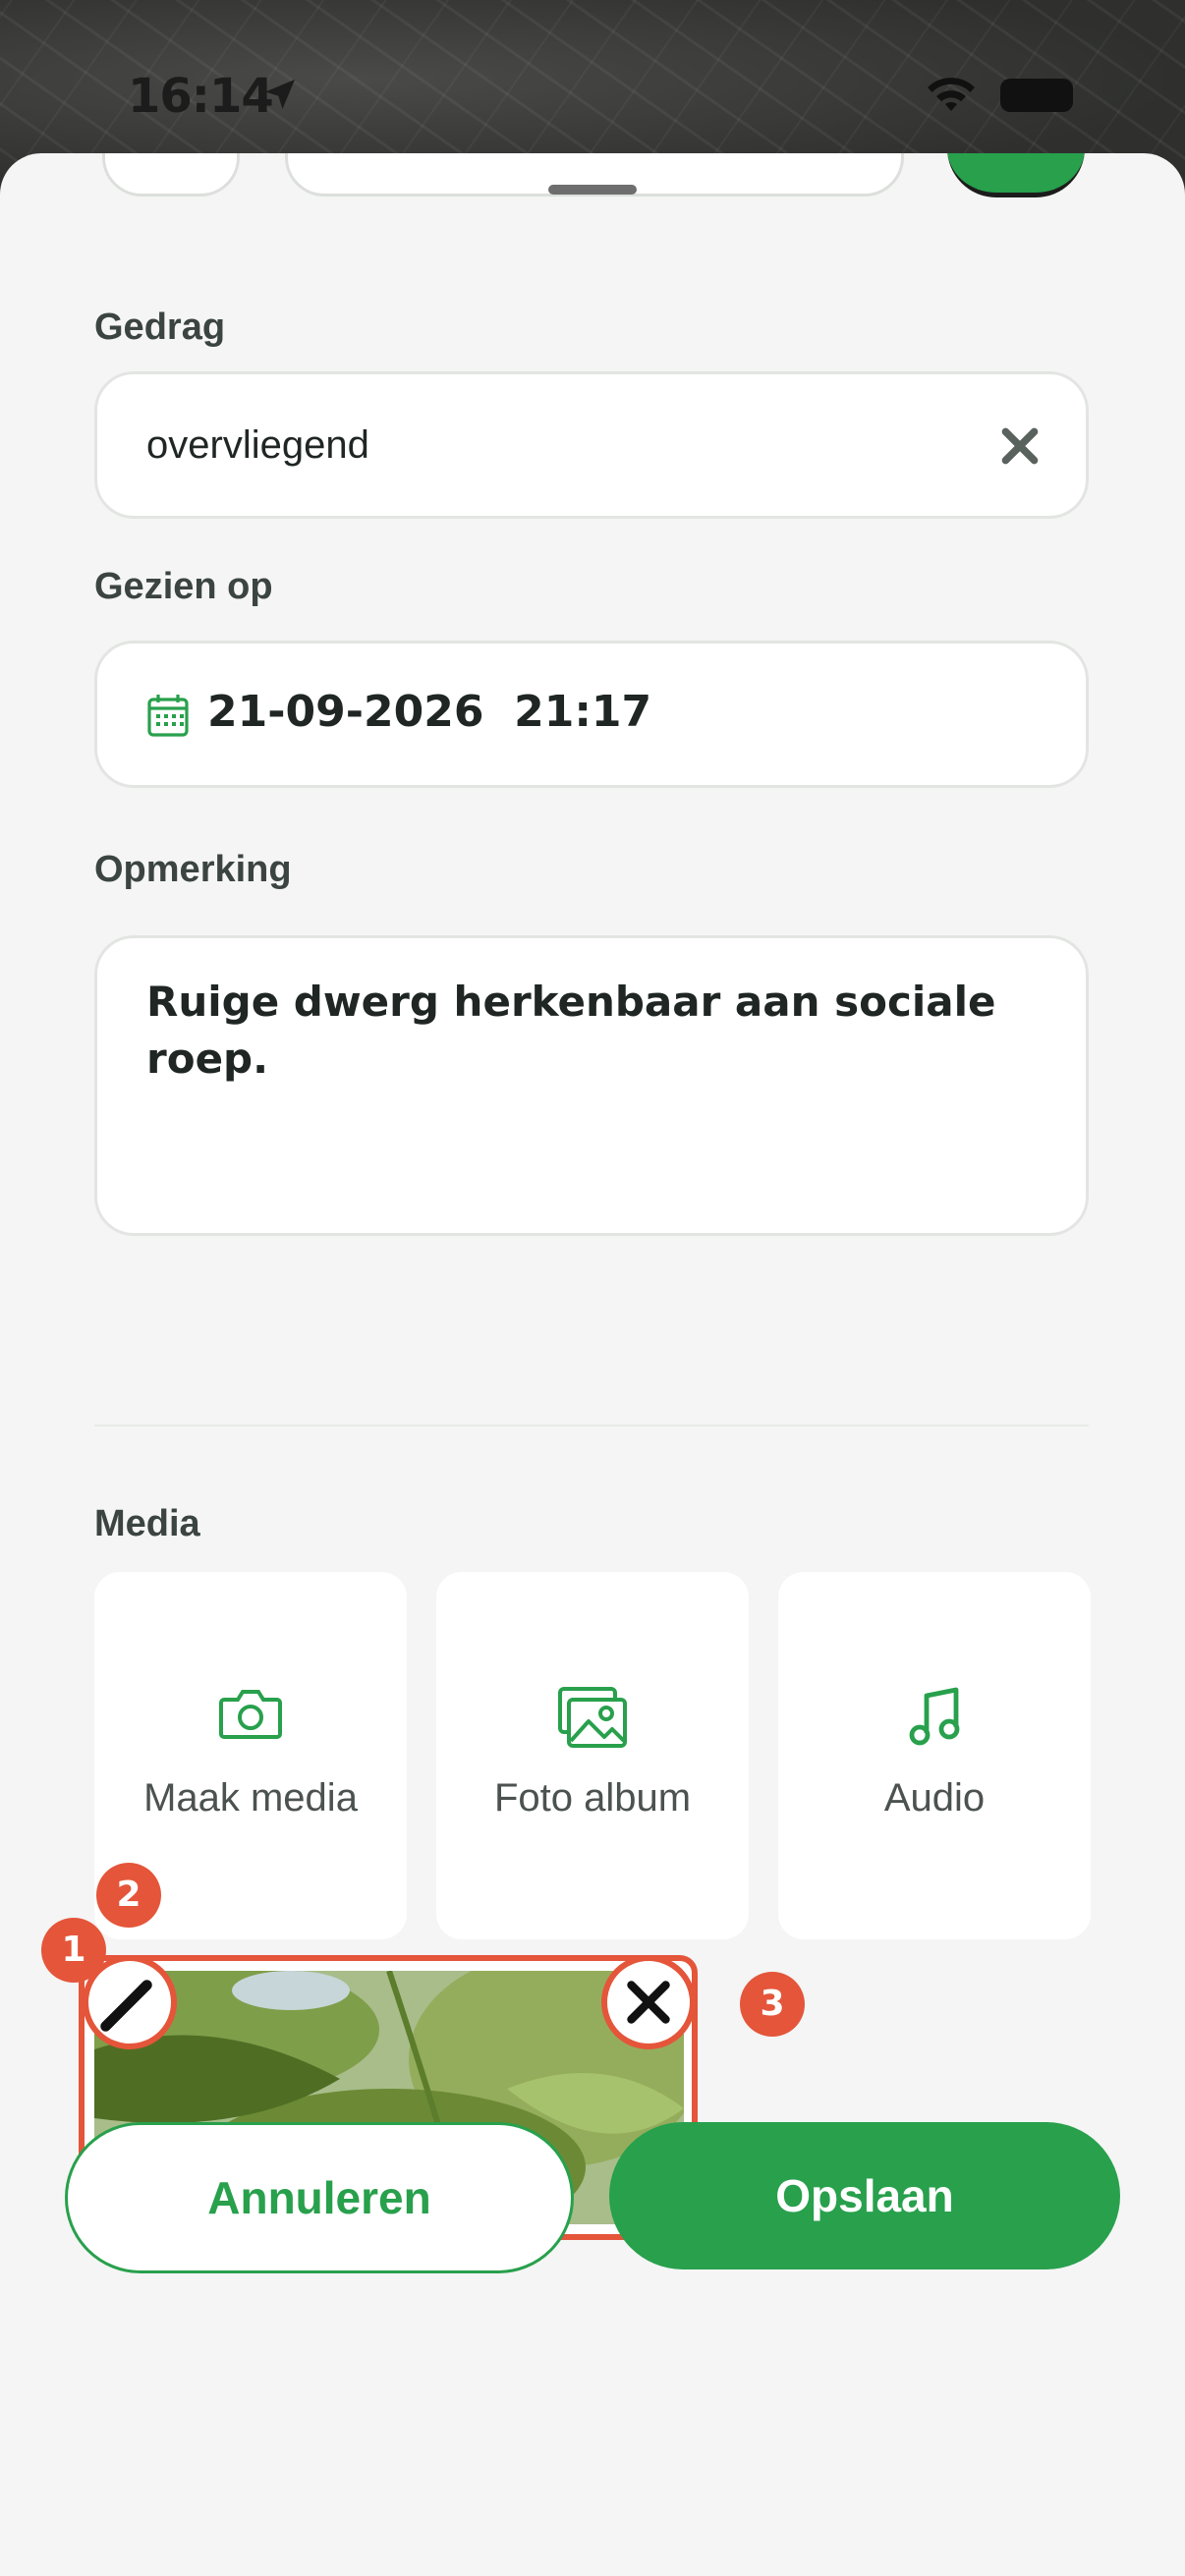  Describe the element at coordinates (592, 1798) in the screenshot. I see `photo-album-label: Foto album` at that location.